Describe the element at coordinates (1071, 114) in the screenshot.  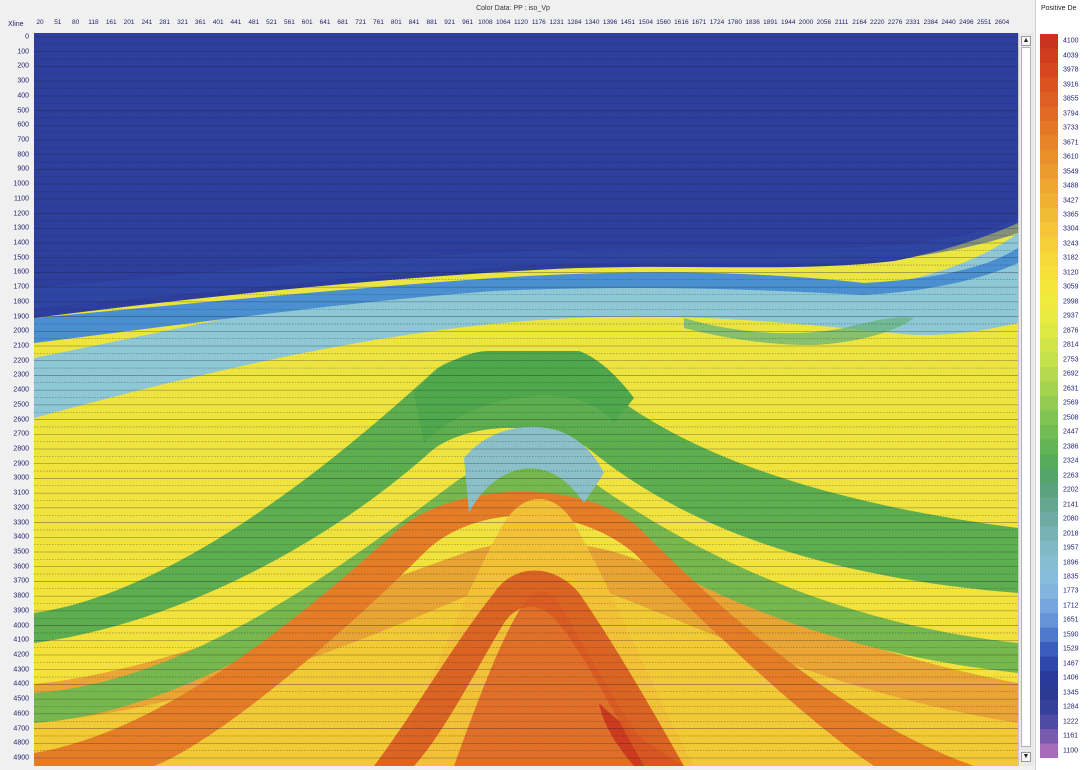
I see `colorbar-value-label: 3794` at that location.